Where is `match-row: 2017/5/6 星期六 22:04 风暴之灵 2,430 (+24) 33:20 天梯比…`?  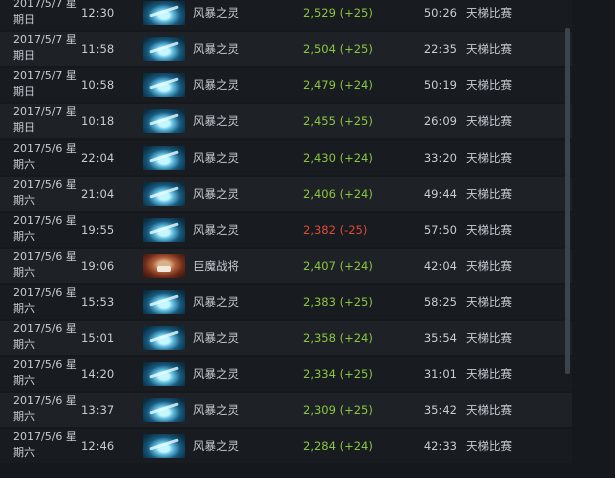 match-row: 2017/5/6 星期六 22:04 风暴之灵 2,430 (+24) 33:20 天梯比… is located at coordinates (286, 158).